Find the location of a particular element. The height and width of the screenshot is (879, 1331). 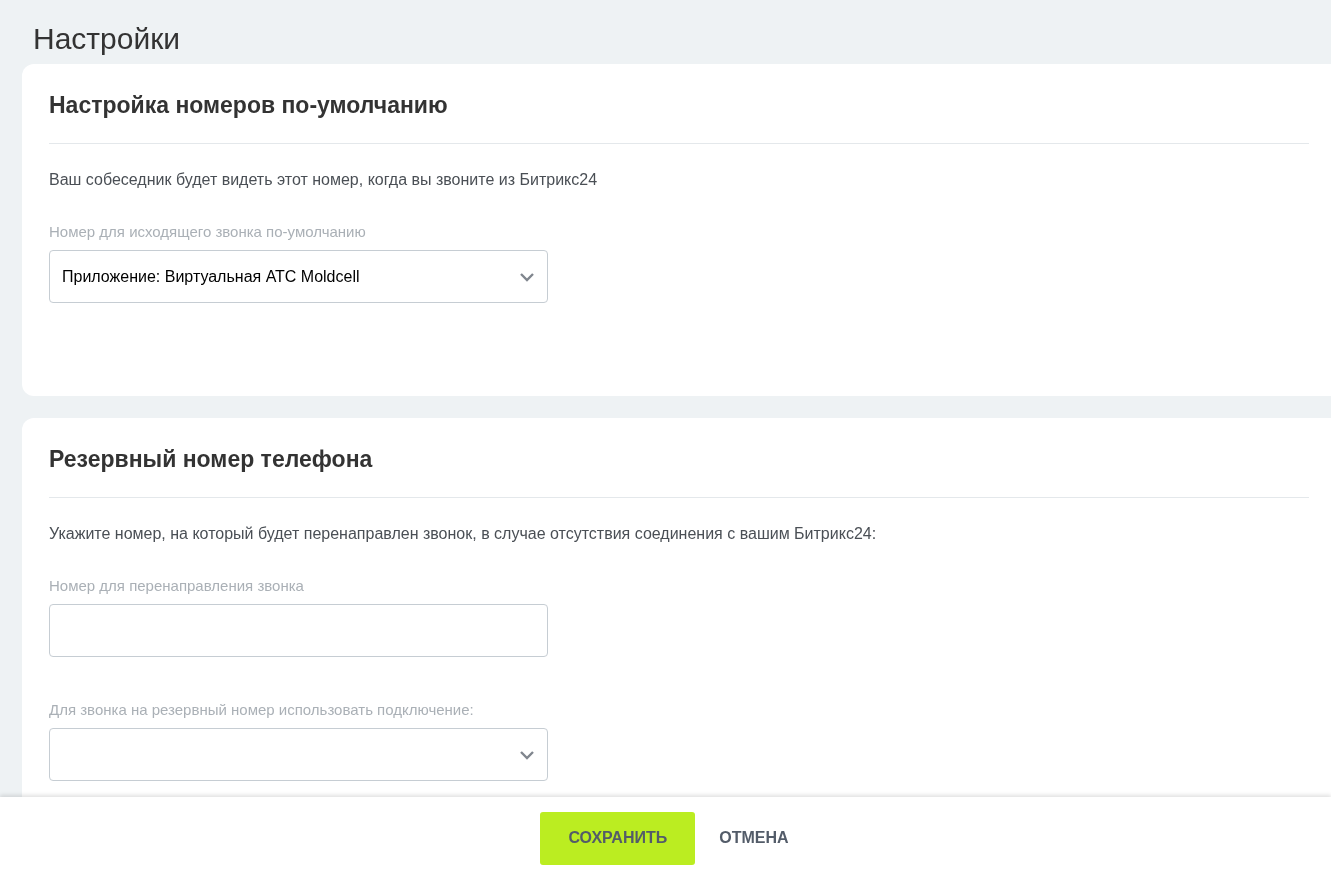

section-description: Укажите номер, на который будет перенаправлен звонок, в случае отсутствия соединения с вашим Битрикс24: is located at coordinates (463, 534).